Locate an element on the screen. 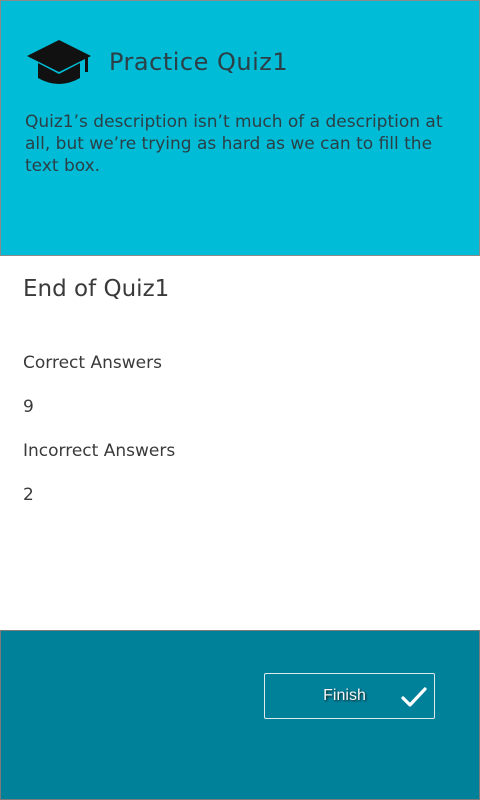 The width and height of the screenshot is (480, 800). checkmark-icon is located at coordinates (414, 697).